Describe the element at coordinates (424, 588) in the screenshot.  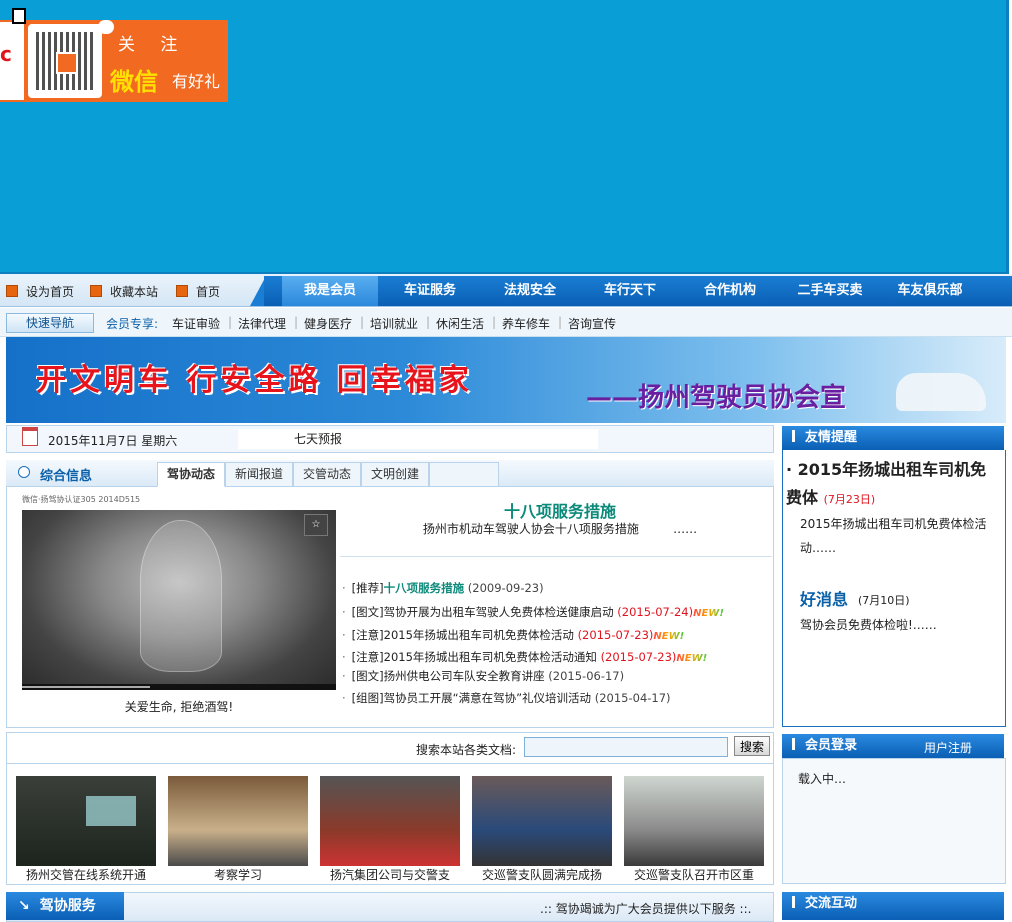
I see `news-title: 十八项服务措施` at that location.